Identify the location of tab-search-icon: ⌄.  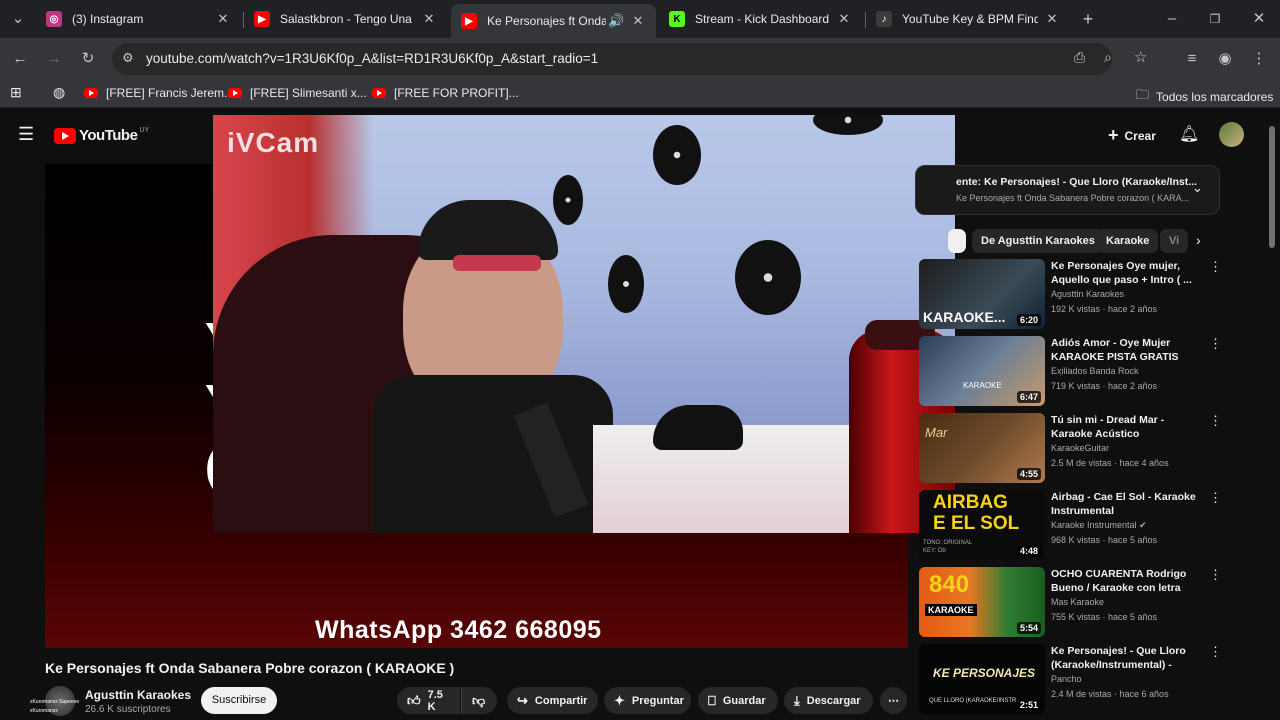
(18, 19).